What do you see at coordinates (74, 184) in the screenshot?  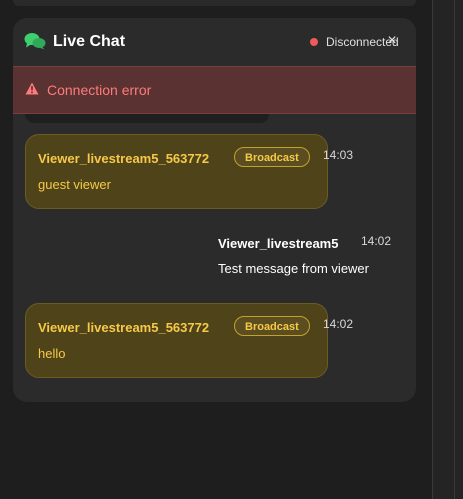 I see `message-text: guest viewer` at bounding box center [74, 184].